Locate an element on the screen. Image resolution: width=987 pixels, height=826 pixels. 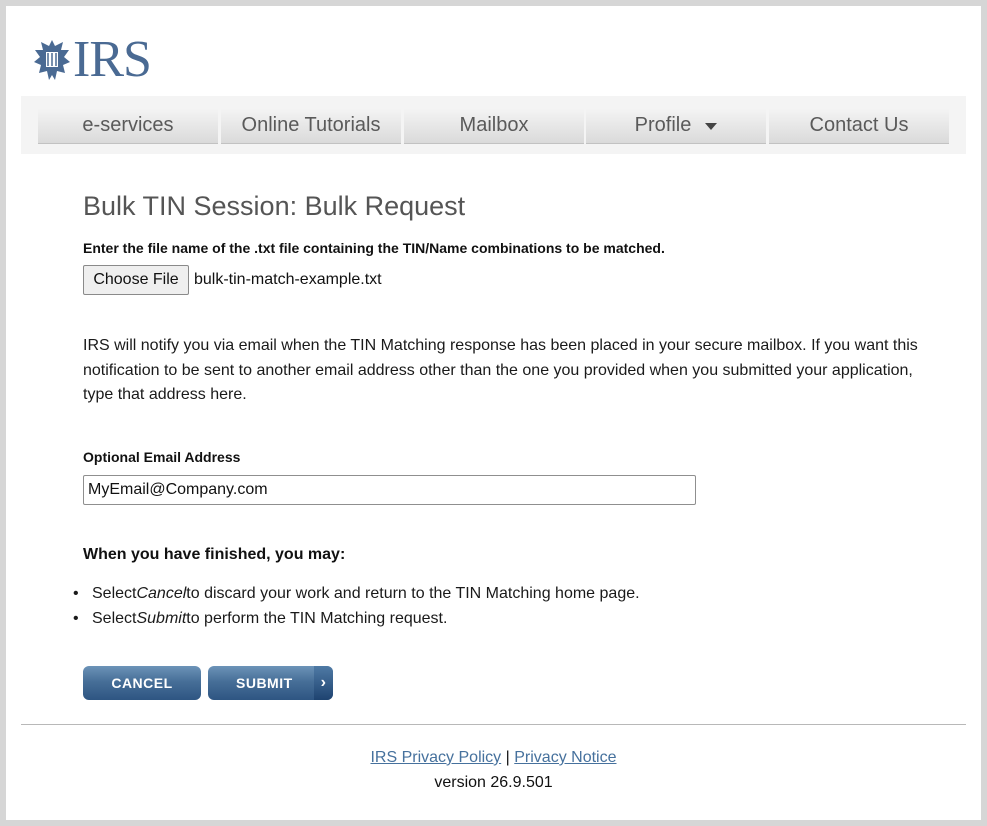
footer-divider is located at coordinates (493, 724).